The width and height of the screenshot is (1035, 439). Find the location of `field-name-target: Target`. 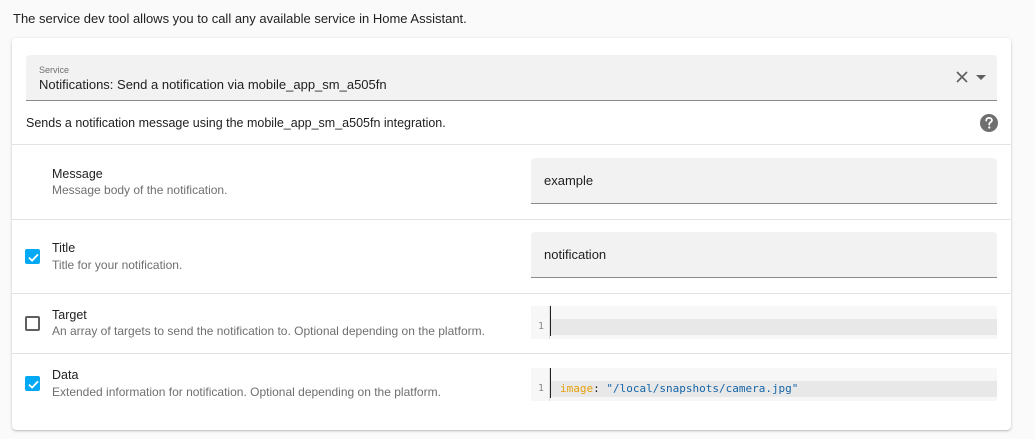

field-name-target: Target is located at coordinates (69, 315).